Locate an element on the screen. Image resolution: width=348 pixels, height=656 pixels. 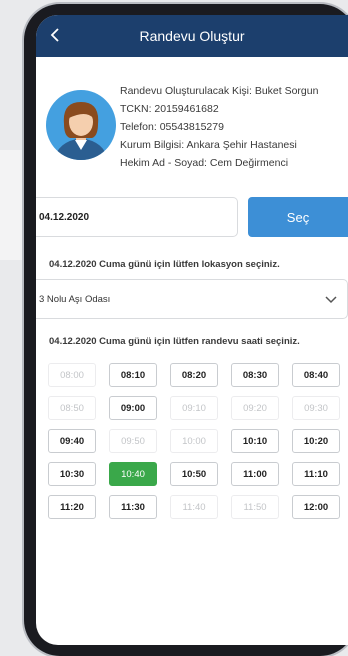
date-input: 04.12.2020 is located at coordinates (137, 217).